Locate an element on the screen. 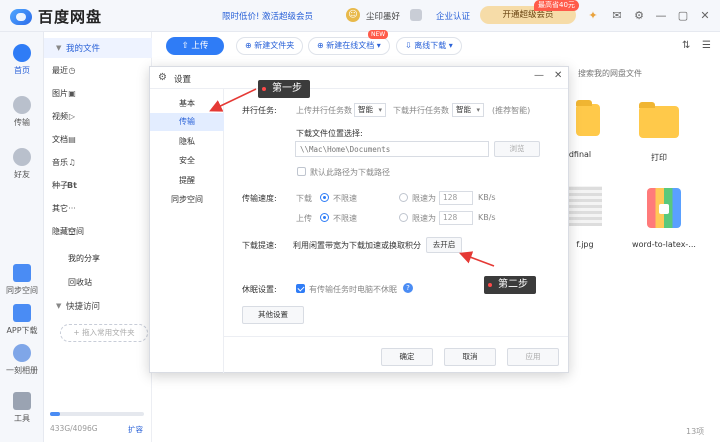 This screenshot has height=442, width=720. step1-arrow is located at coordinates (233, 100).